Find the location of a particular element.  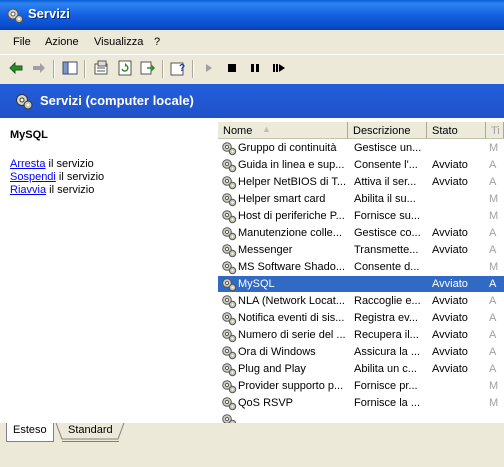

stop-service-icon is located at coordinates (232, 68).